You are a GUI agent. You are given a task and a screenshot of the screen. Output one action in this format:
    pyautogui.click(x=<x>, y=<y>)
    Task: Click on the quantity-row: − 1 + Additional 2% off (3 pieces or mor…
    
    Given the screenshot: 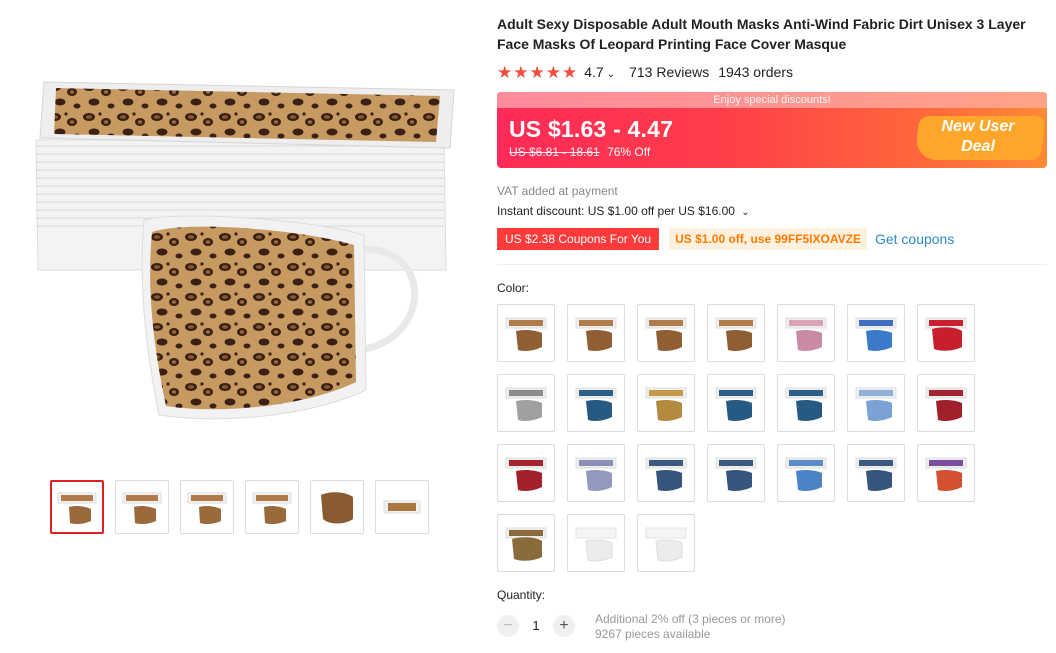 What is the action you would take?
    pyautogui.click(x=773, y=627)
    